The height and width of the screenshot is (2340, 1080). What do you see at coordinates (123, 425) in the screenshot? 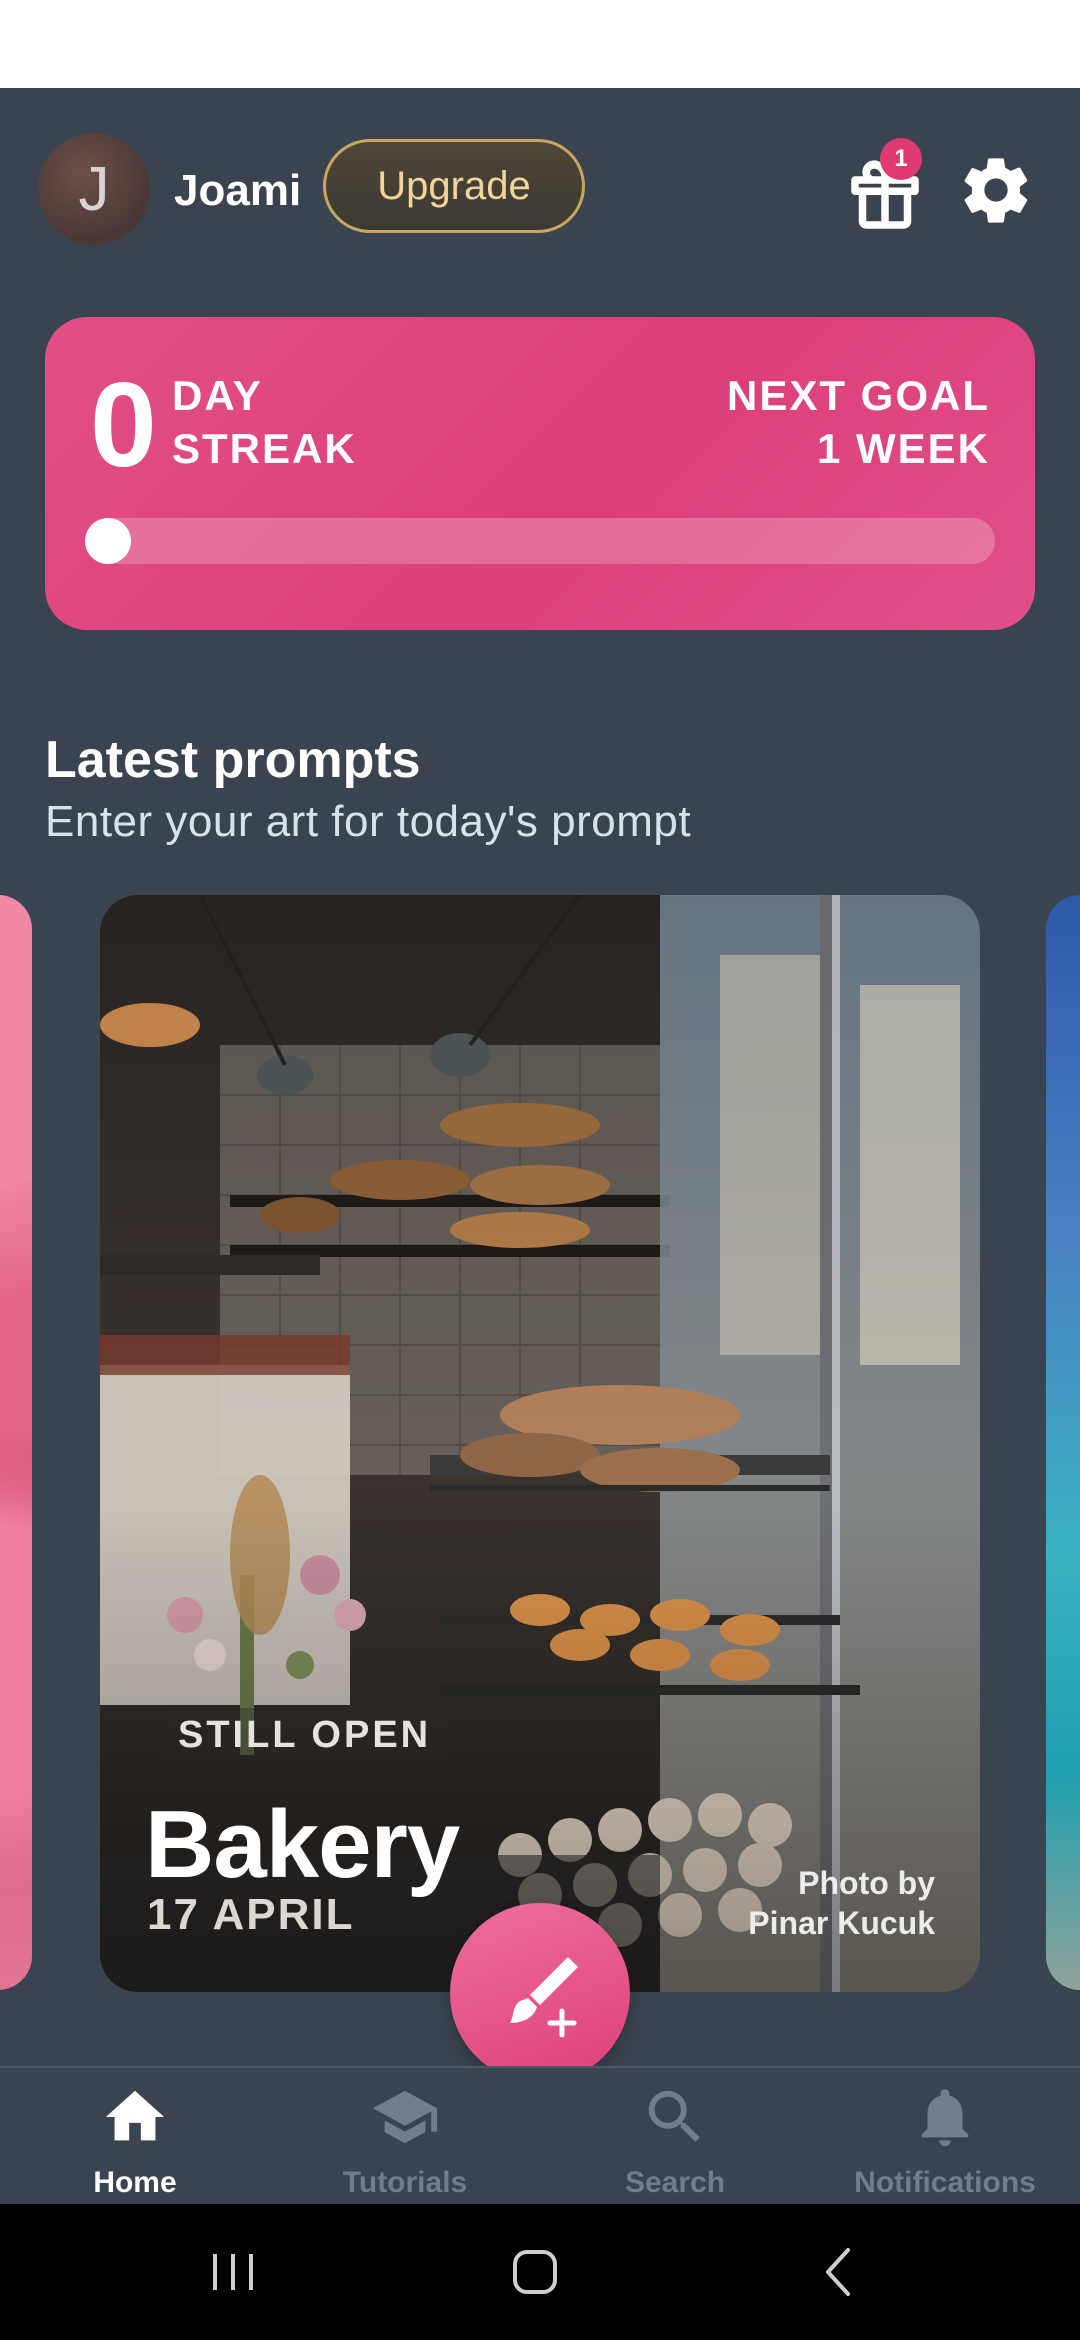
I see `streak-count: 0` at bounding box center [123, 425].